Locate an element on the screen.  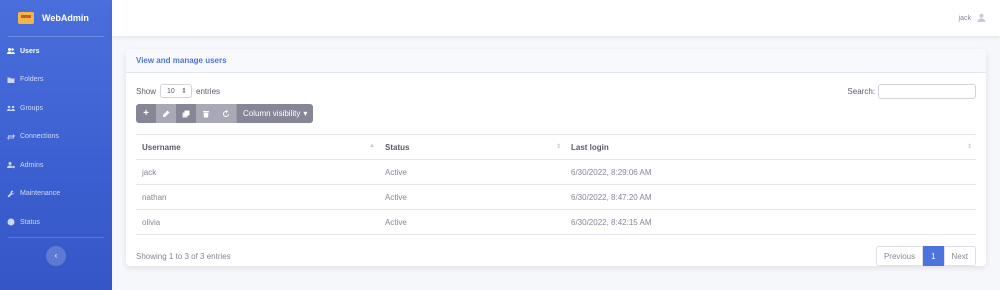
cell-last-login: 6/30/2022, 8:47:20 AM is located at coordinates (770, 197).